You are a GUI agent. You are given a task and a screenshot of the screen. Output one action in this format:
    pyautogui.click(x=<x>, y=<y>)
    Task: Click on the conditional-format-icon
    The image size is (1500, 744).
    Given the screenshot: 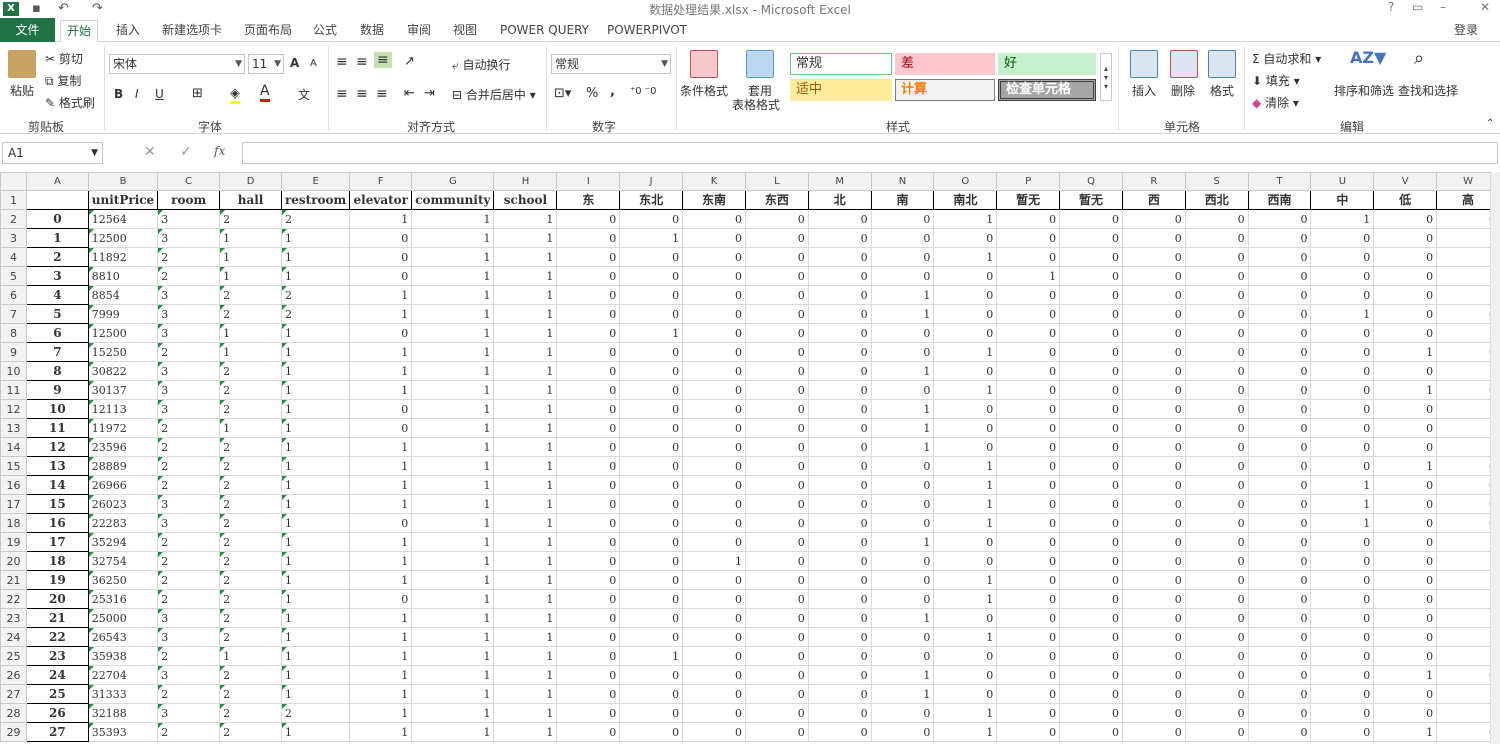 What is the action you would take?
    pyautogui.click(x=704, y=64)
    